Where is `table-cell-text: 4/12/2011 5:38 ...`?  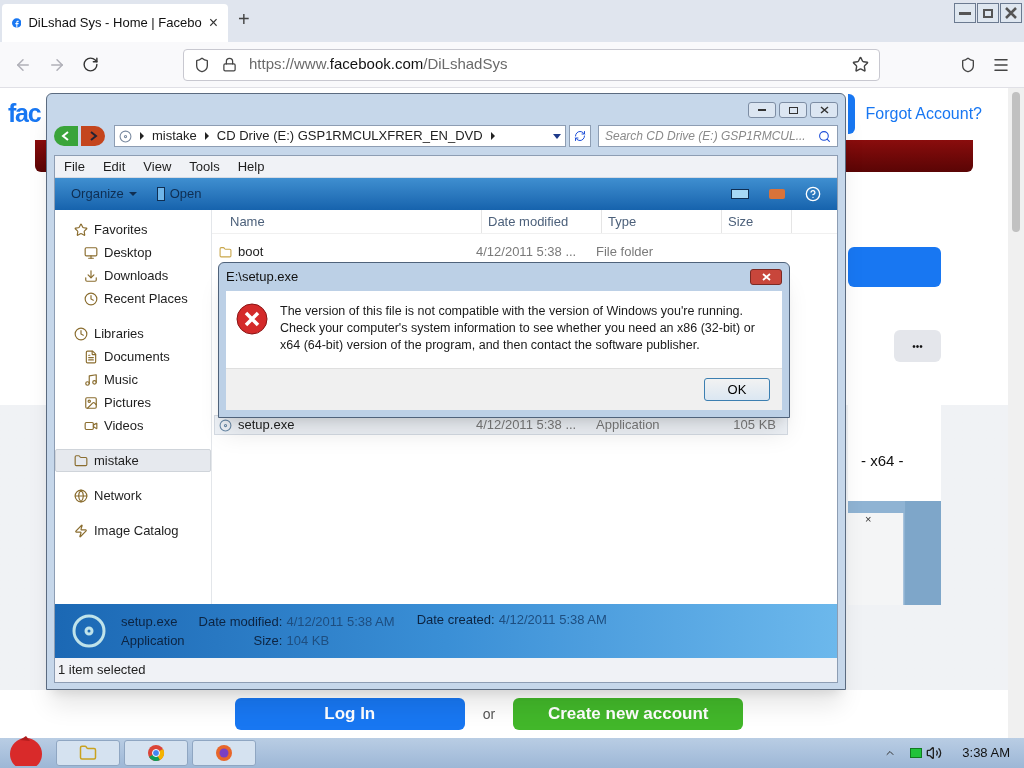 table-cell-text: 4/12/2011 5:38 ... is located at coordinates (526, 252).